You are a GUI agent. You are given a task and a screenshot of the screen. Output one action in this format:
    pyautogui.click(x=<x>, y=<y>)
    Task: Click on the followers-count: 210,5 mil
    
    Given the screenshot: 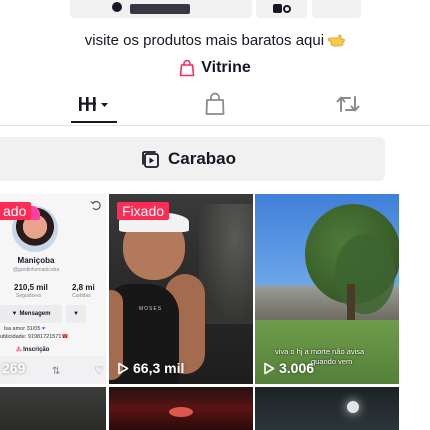 What is the action you would take?
    pyautogui.click(x=31, y=287)
    